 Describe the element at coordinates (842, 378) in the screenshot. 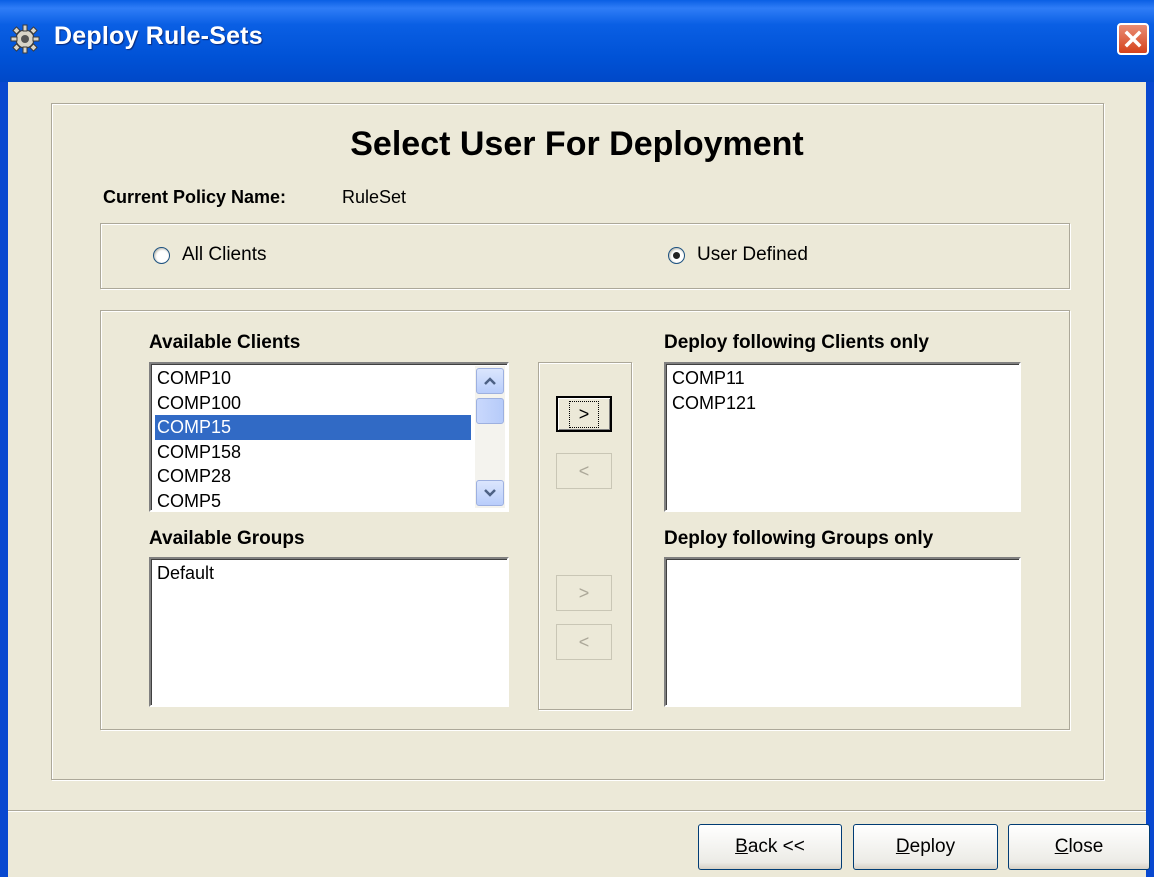

I see `list-item: COMP11` at that location.